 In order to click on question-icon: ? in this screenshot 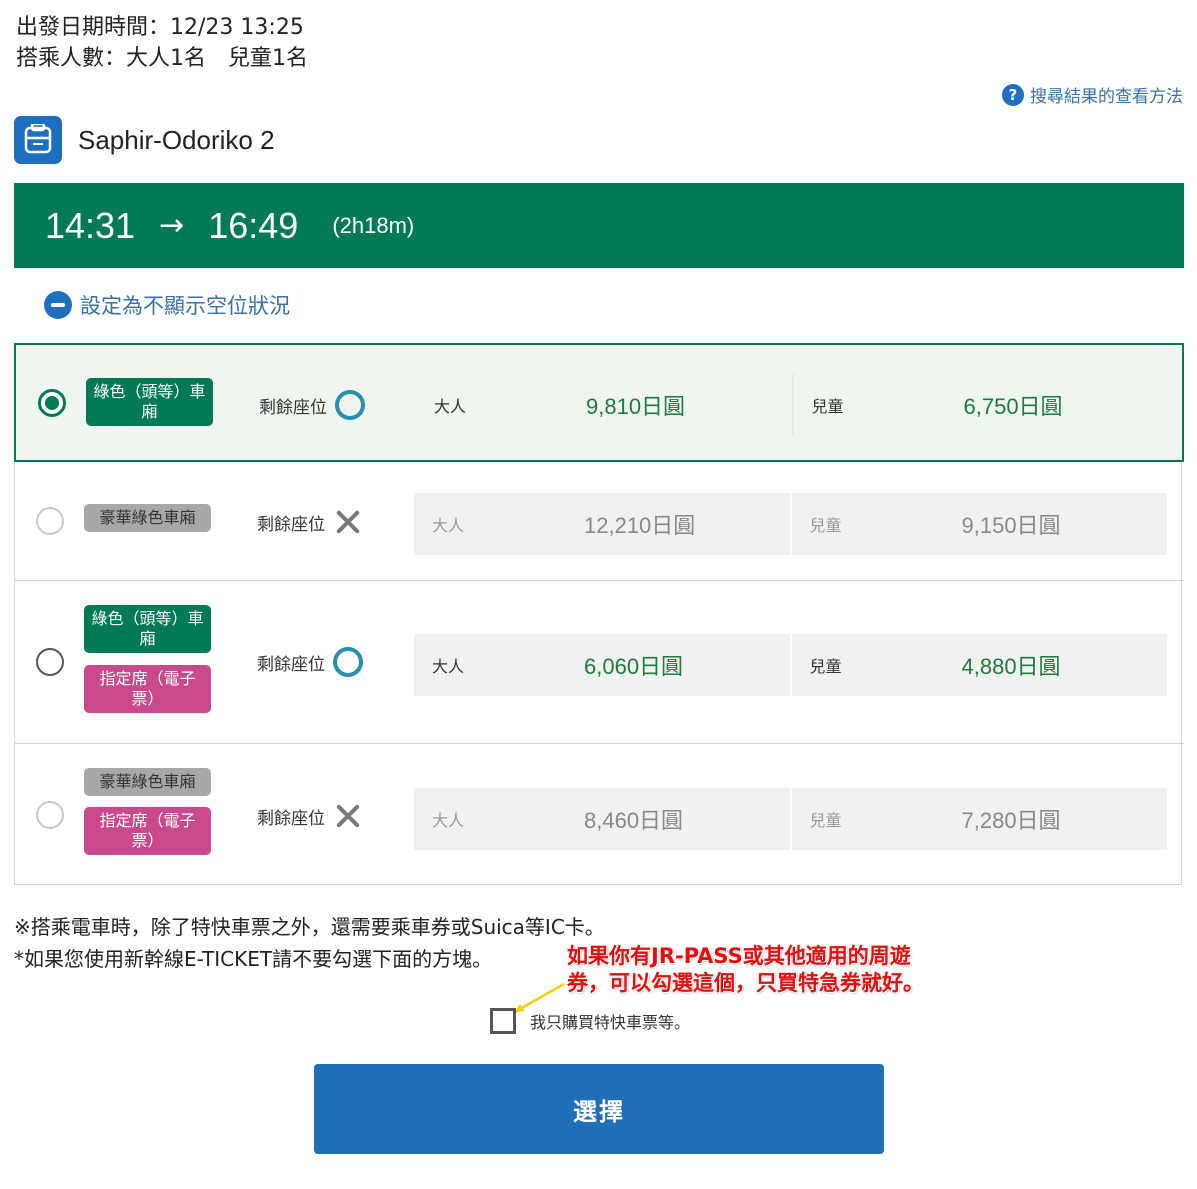, I will do `click(1013, 94)`.